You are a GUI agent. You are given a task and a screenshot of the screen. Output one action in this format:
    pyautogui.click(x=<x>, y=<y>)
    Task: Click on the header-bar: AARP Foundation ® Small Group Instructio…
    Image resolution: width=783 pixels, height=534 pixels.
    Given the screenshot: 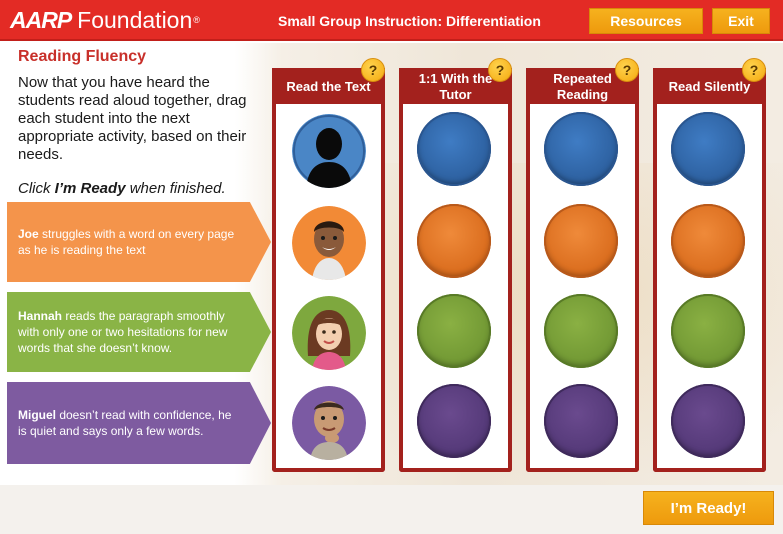 What is the action you would take?
    pyautogui.click(x=391, y=20)
    